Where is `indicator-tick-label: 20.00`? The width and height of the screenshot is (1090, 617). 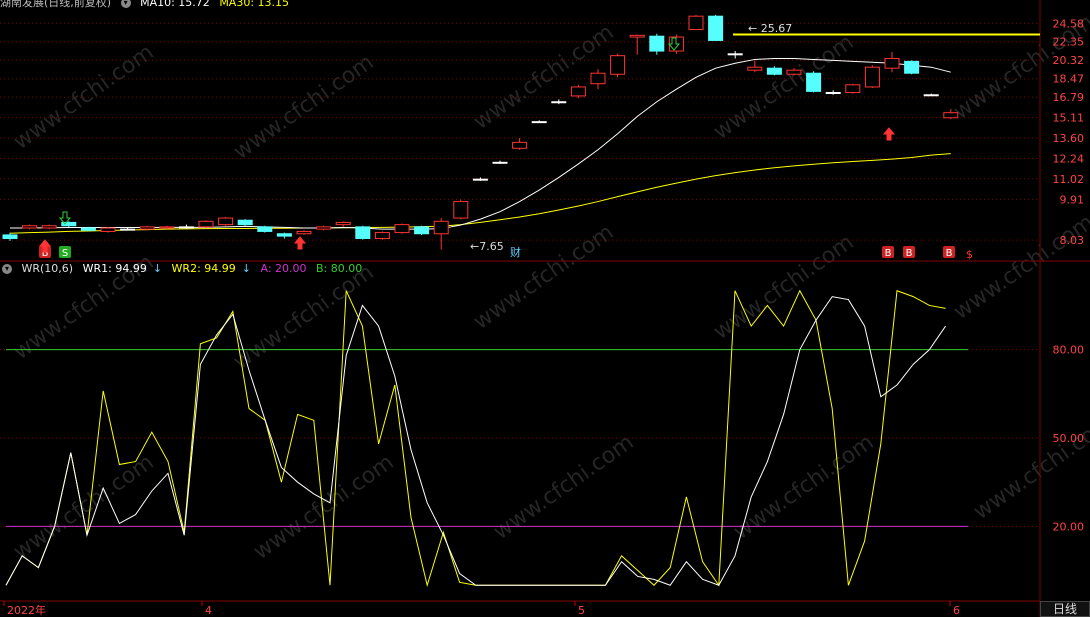 indicator-tick-label: 20.00 is located at coordinates (1069, 526).